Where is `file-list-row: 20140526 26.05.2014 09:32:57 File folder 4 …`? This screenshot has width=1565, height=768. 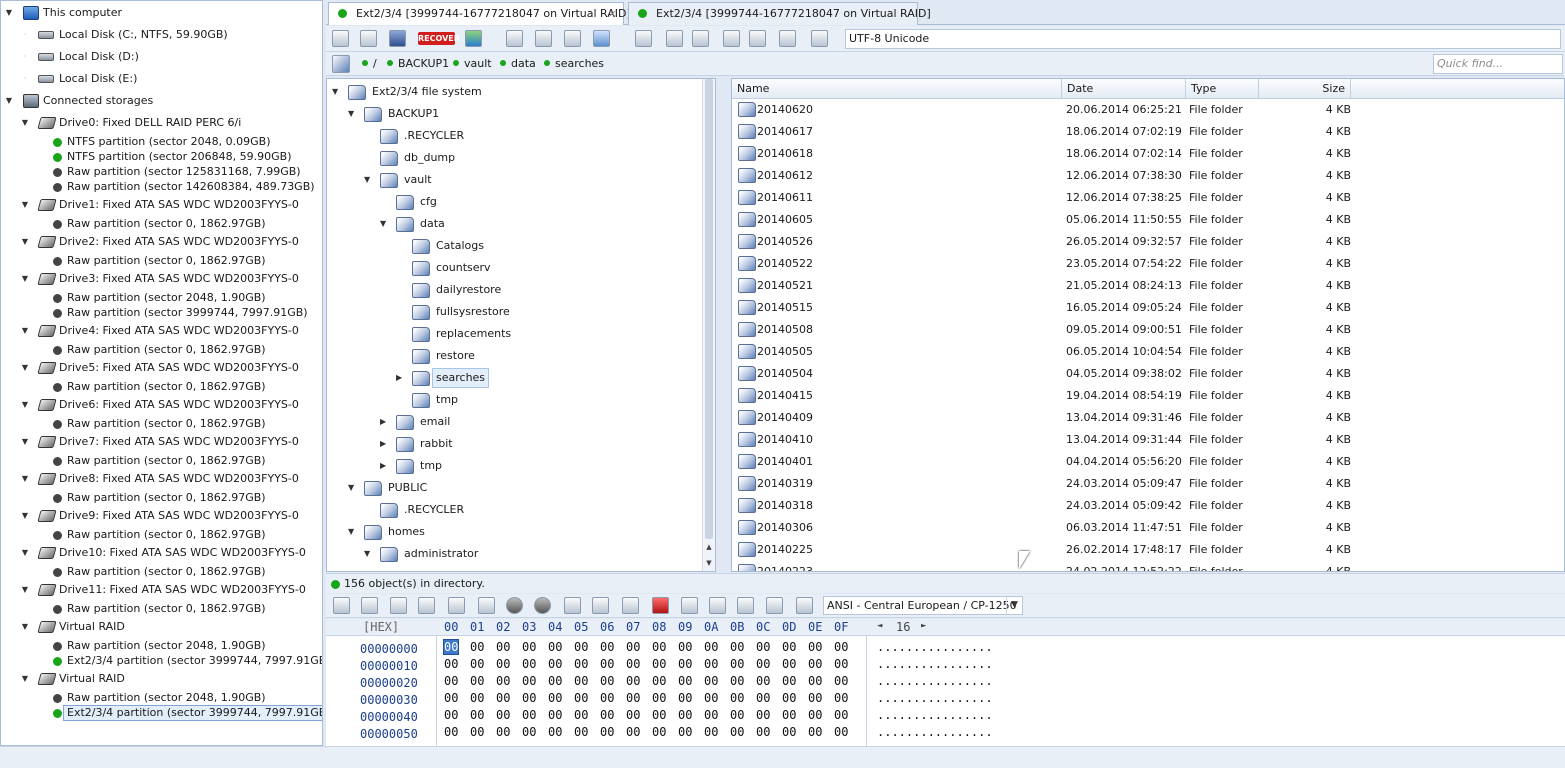 file-list-row: 20140526 26.05.2014 09:32:57 File folder 4 … is located at coordinates (1148, 242).